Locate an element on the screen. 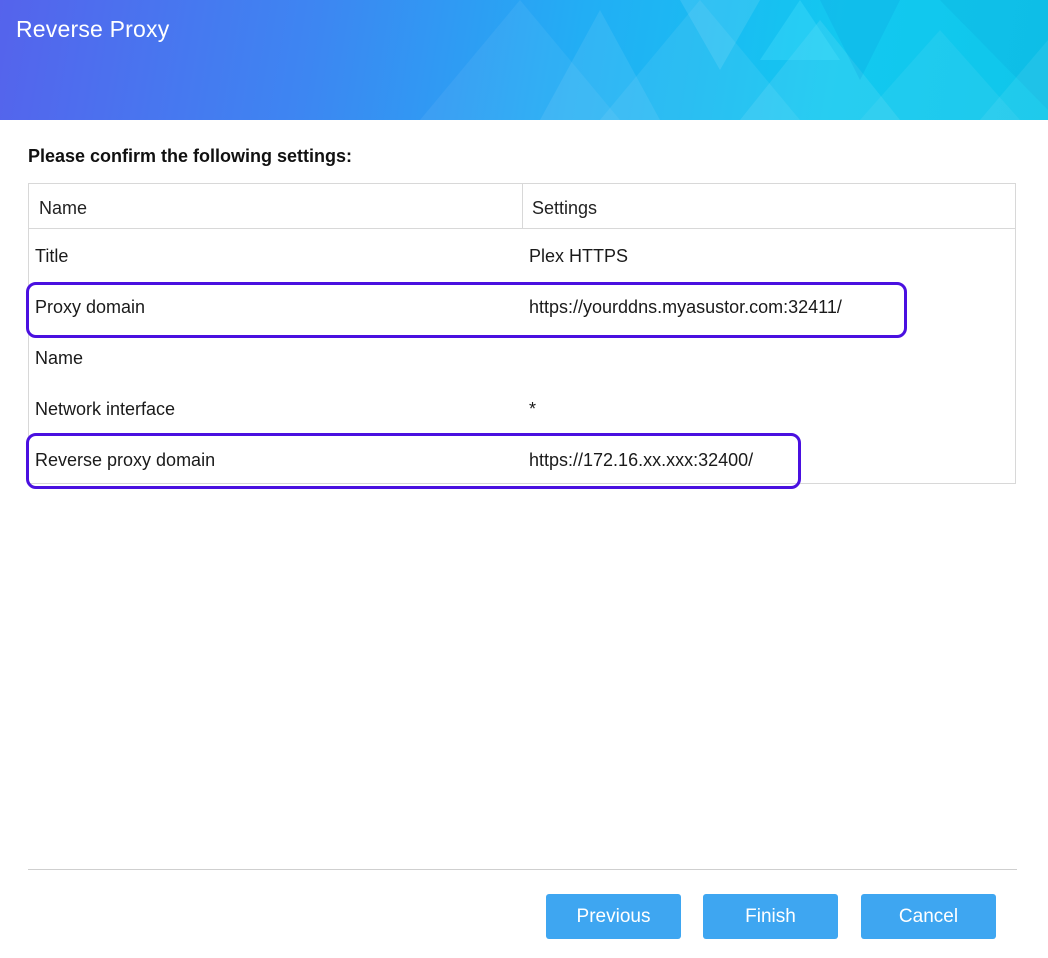 The width and height of the screenshot is (1048, 958). row-name: Title is located at coordinates (52, 256).